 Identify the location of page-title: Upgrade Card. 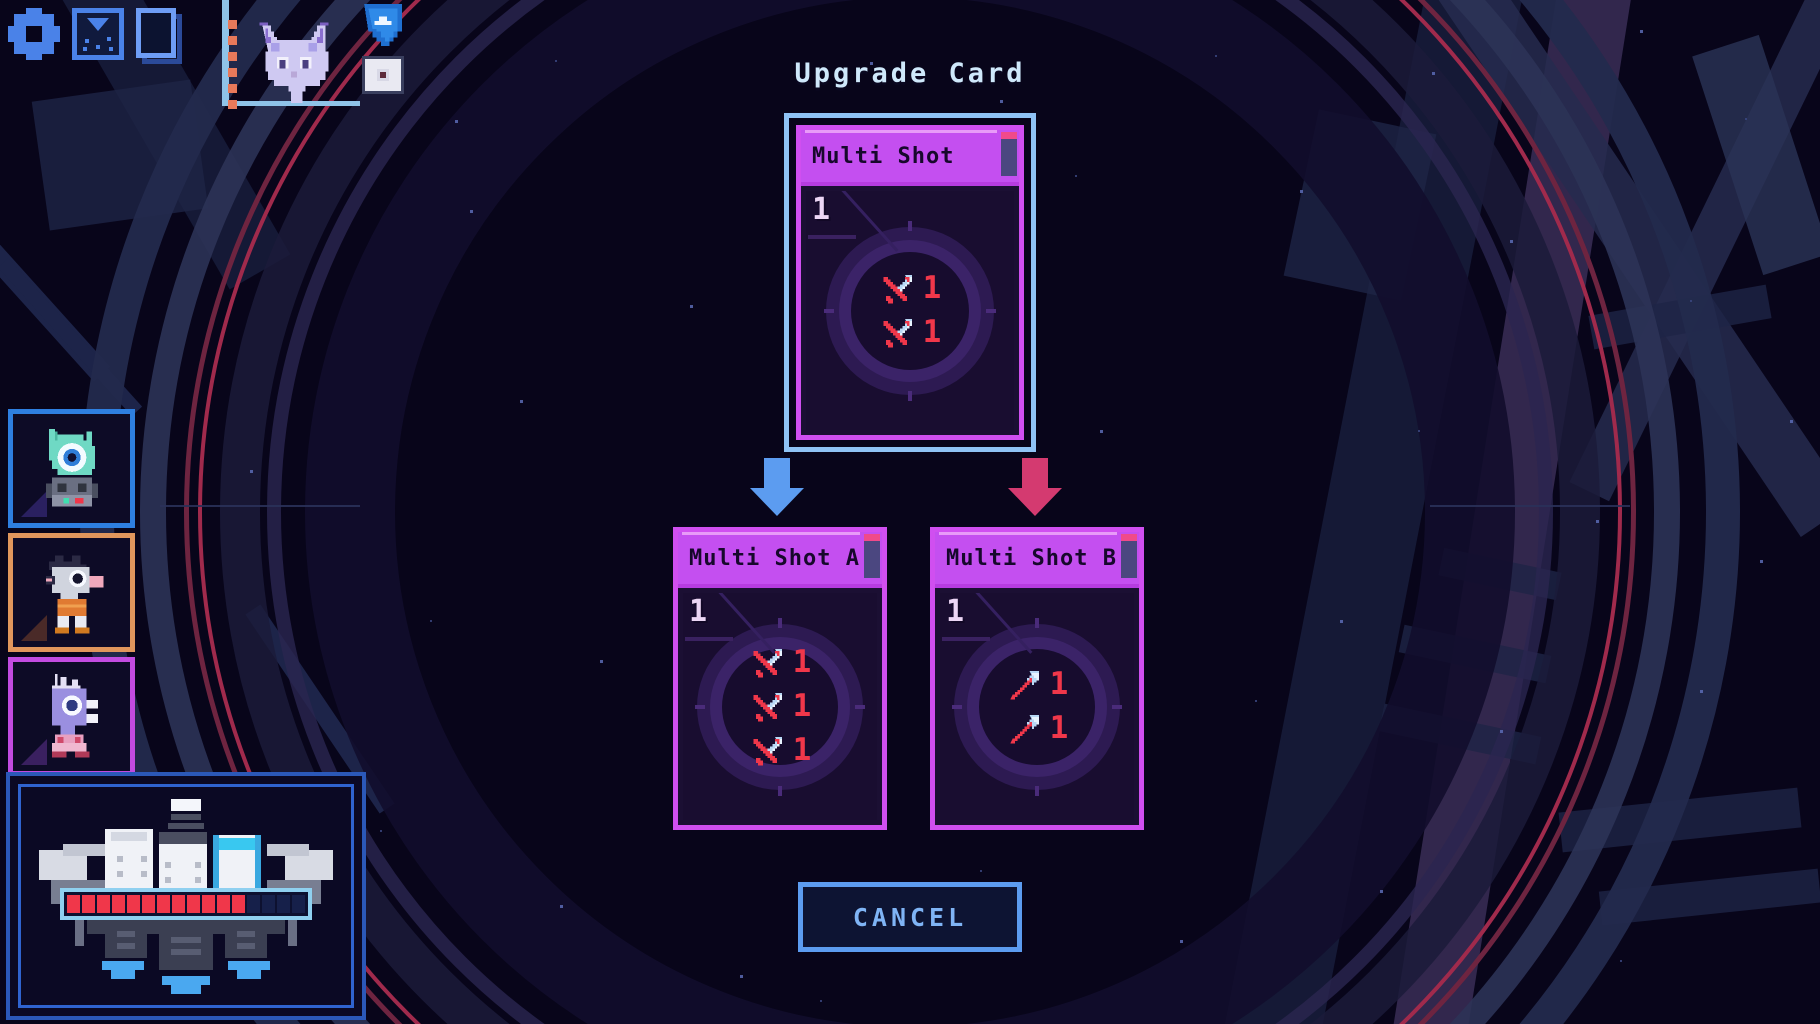
(910, 73).